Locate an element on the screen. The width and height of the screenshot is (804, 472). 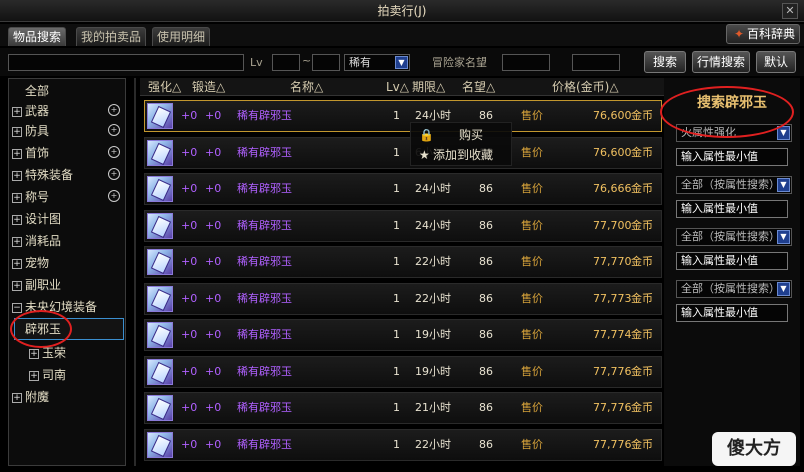
encyclopedia-button: ✦ 百科辞典 is located at coordinates (763, 34).